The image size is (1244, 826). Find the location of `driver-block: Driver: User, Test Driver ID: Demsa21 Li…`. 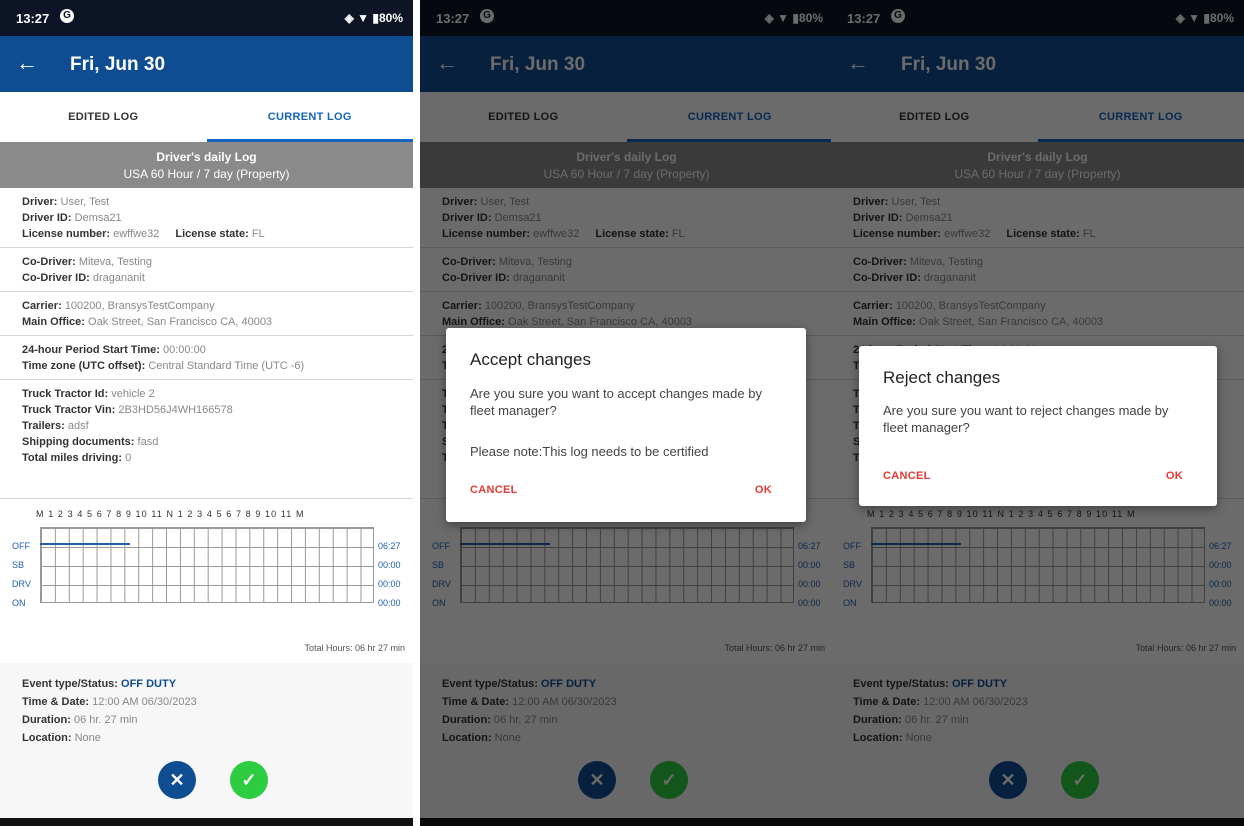

driver-block: Driver: User, Test Driver ID: Demsa21 Li… is located at coordinates (206, 218).